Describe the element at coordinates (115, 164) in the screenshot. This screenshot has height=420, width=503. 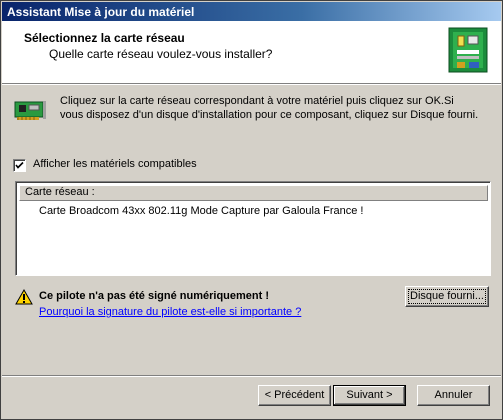
I see `show-compatible-label: Afficher les matériels compatibles` at that location.